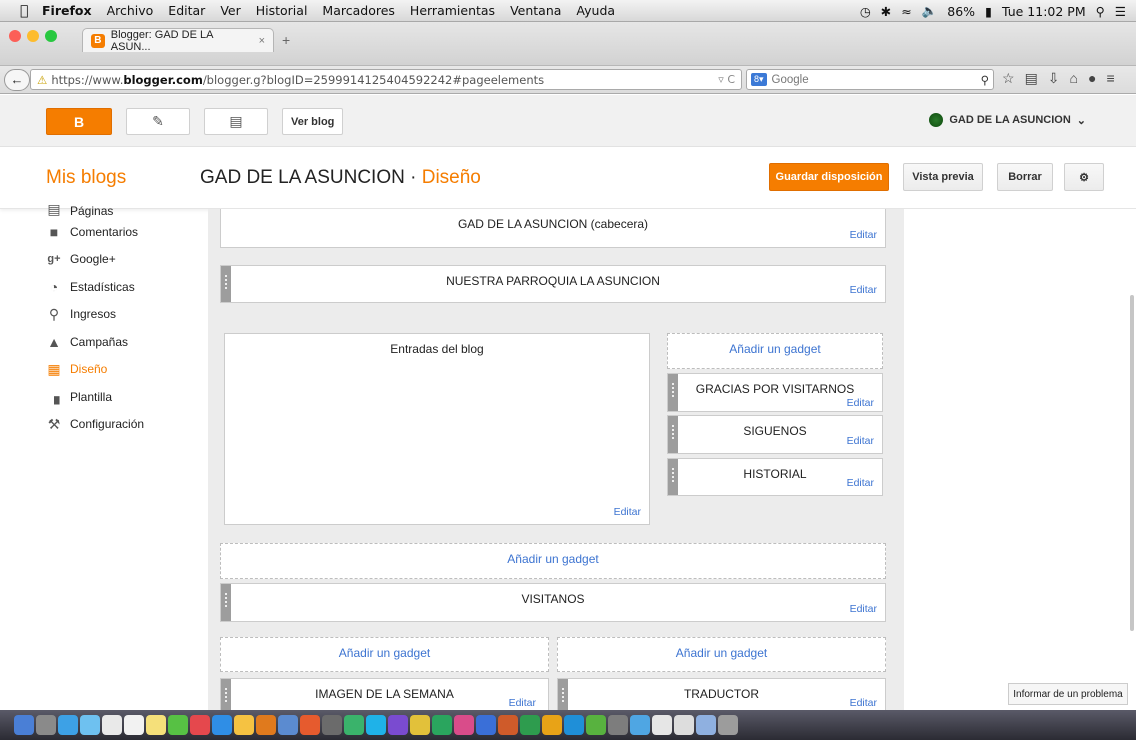 Image resolution: width=1136 pixels, height=740 pixels. I want to click on search-bar: 8▾ Google ⚲, so click(870, 79).